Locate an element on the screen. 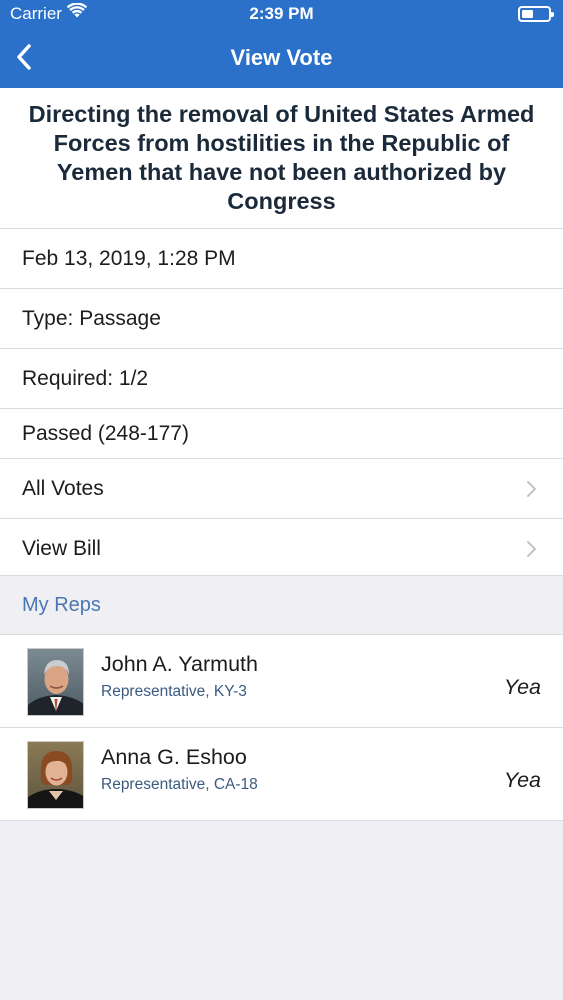 The image size is (563, 1000). vote-date: Feb 13, 2019, 1:28 PM is located at coordinates (281, 259).